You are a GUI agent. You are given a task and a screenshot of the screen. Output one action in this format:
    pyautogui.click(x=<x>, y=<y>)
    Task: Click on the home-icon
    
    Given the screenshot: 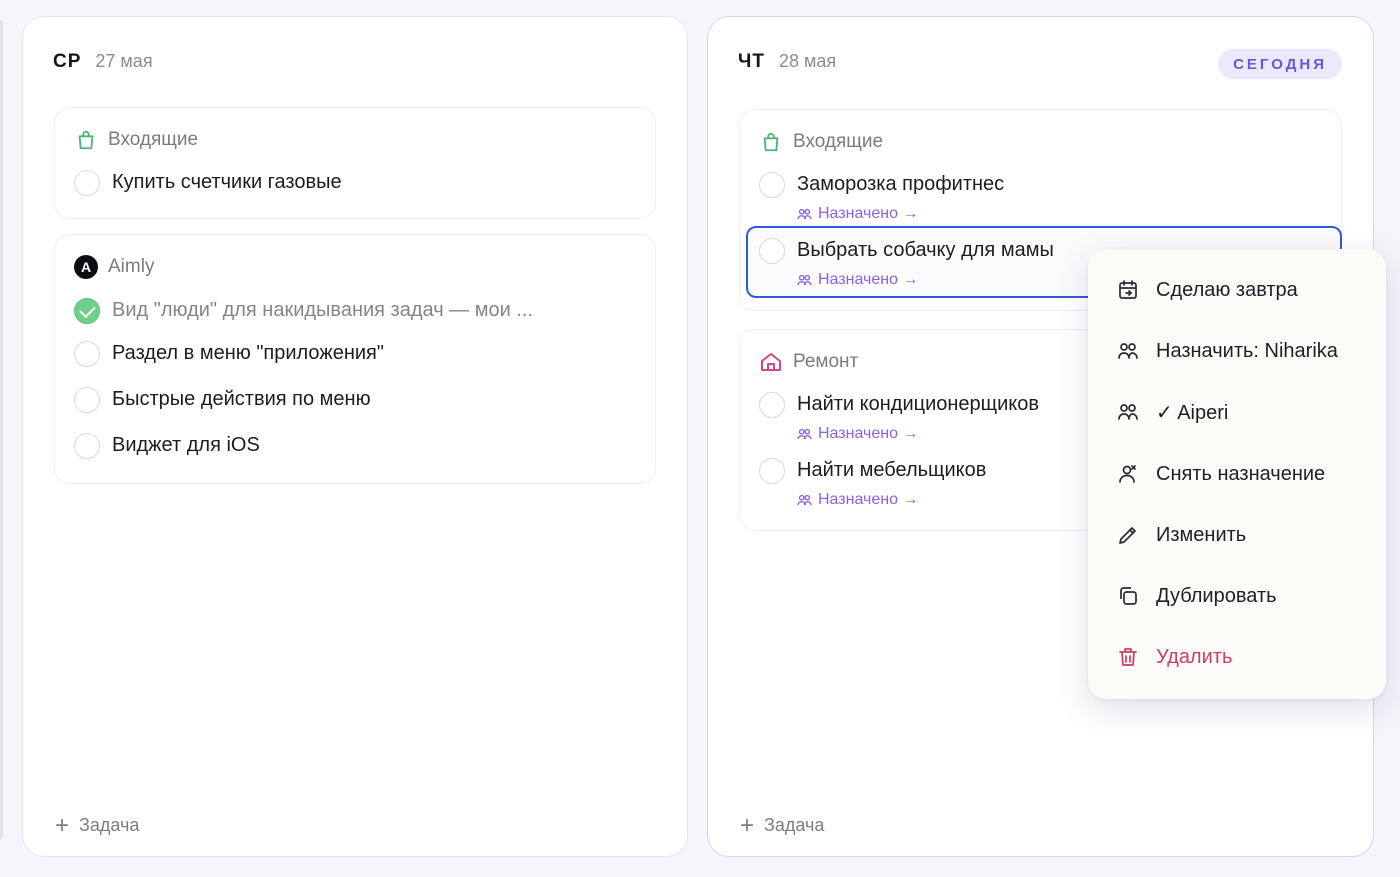 What is the action you would take?
    pyautogui.click(x=771, y=362)
    